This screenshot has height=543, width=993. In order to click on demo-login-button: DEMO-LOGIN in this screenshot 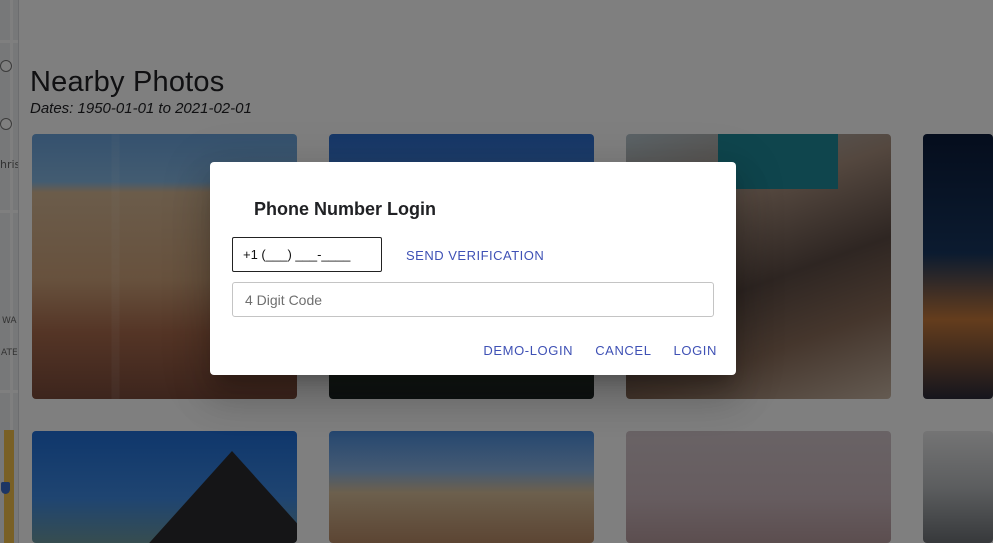, I will do `click(528, 350)`.